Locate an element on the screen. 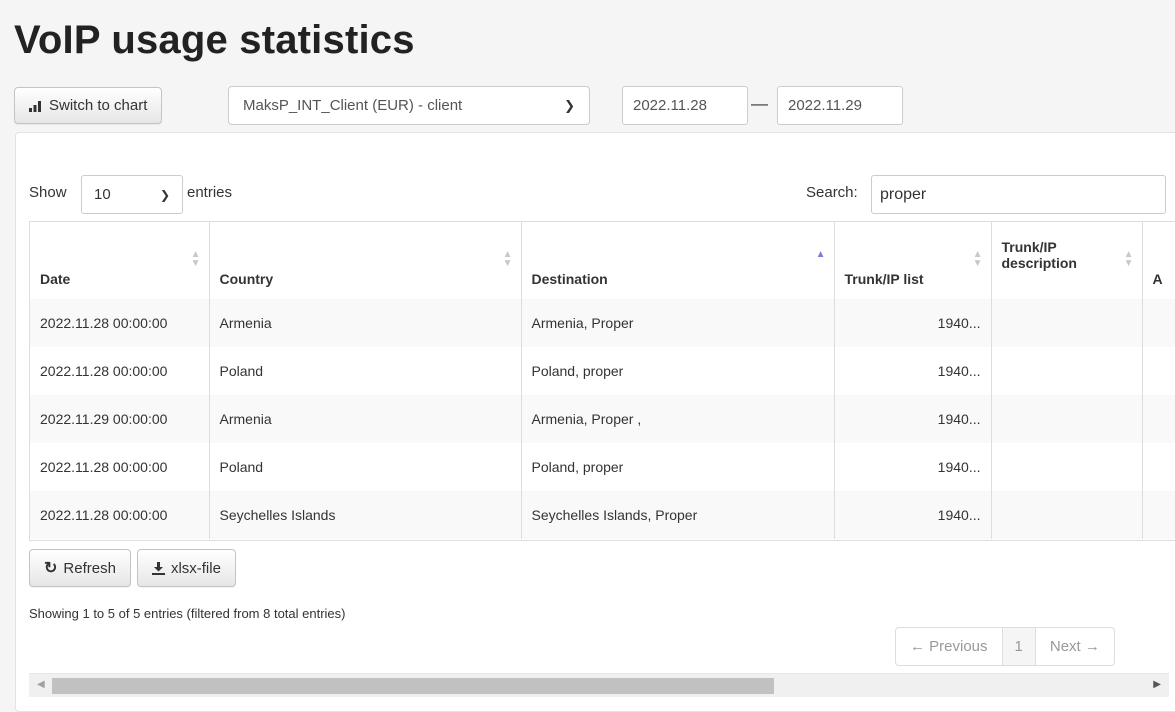 The width and height of the screenshot is (1175, 712). download-icon is located at coordinates (158, 568).